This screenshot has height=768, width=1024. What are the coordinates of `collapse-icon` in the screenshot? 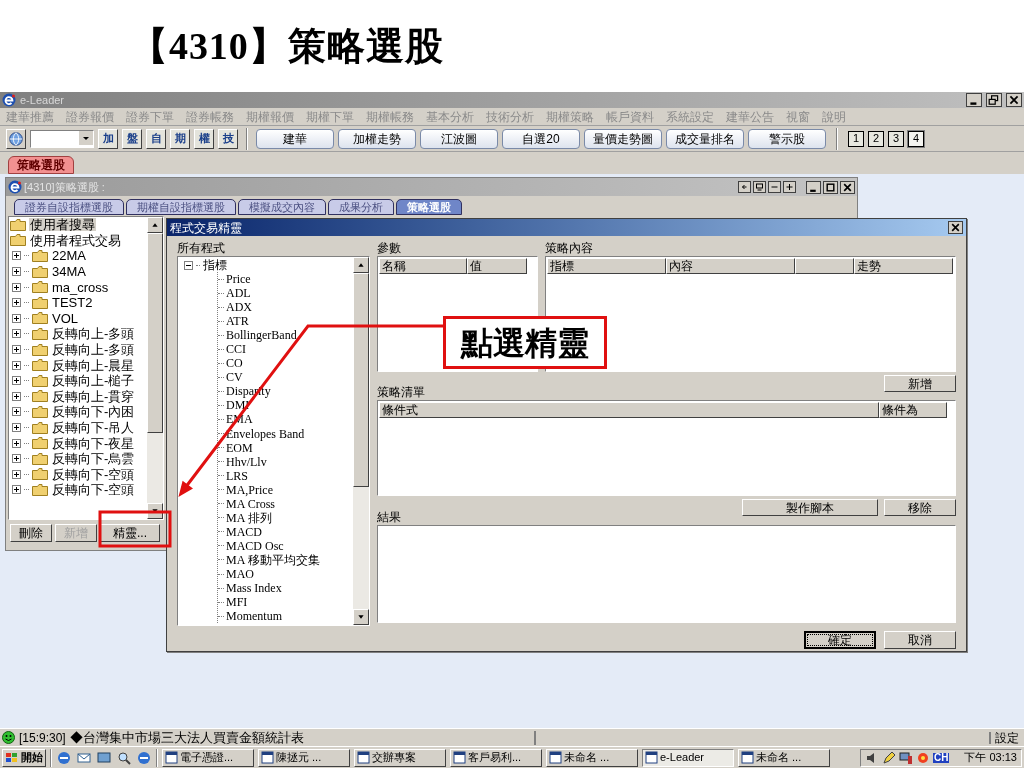 It's located at (188, 265).